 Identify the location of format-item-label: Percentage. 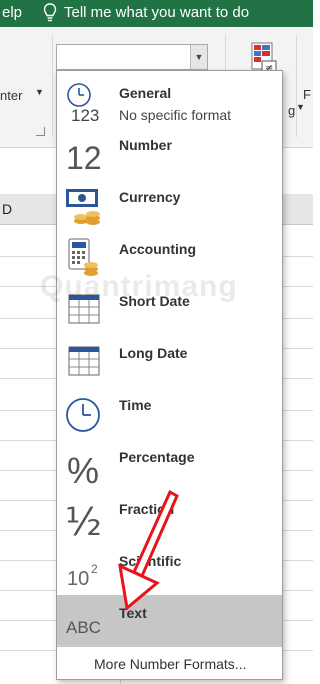
(157, 457).